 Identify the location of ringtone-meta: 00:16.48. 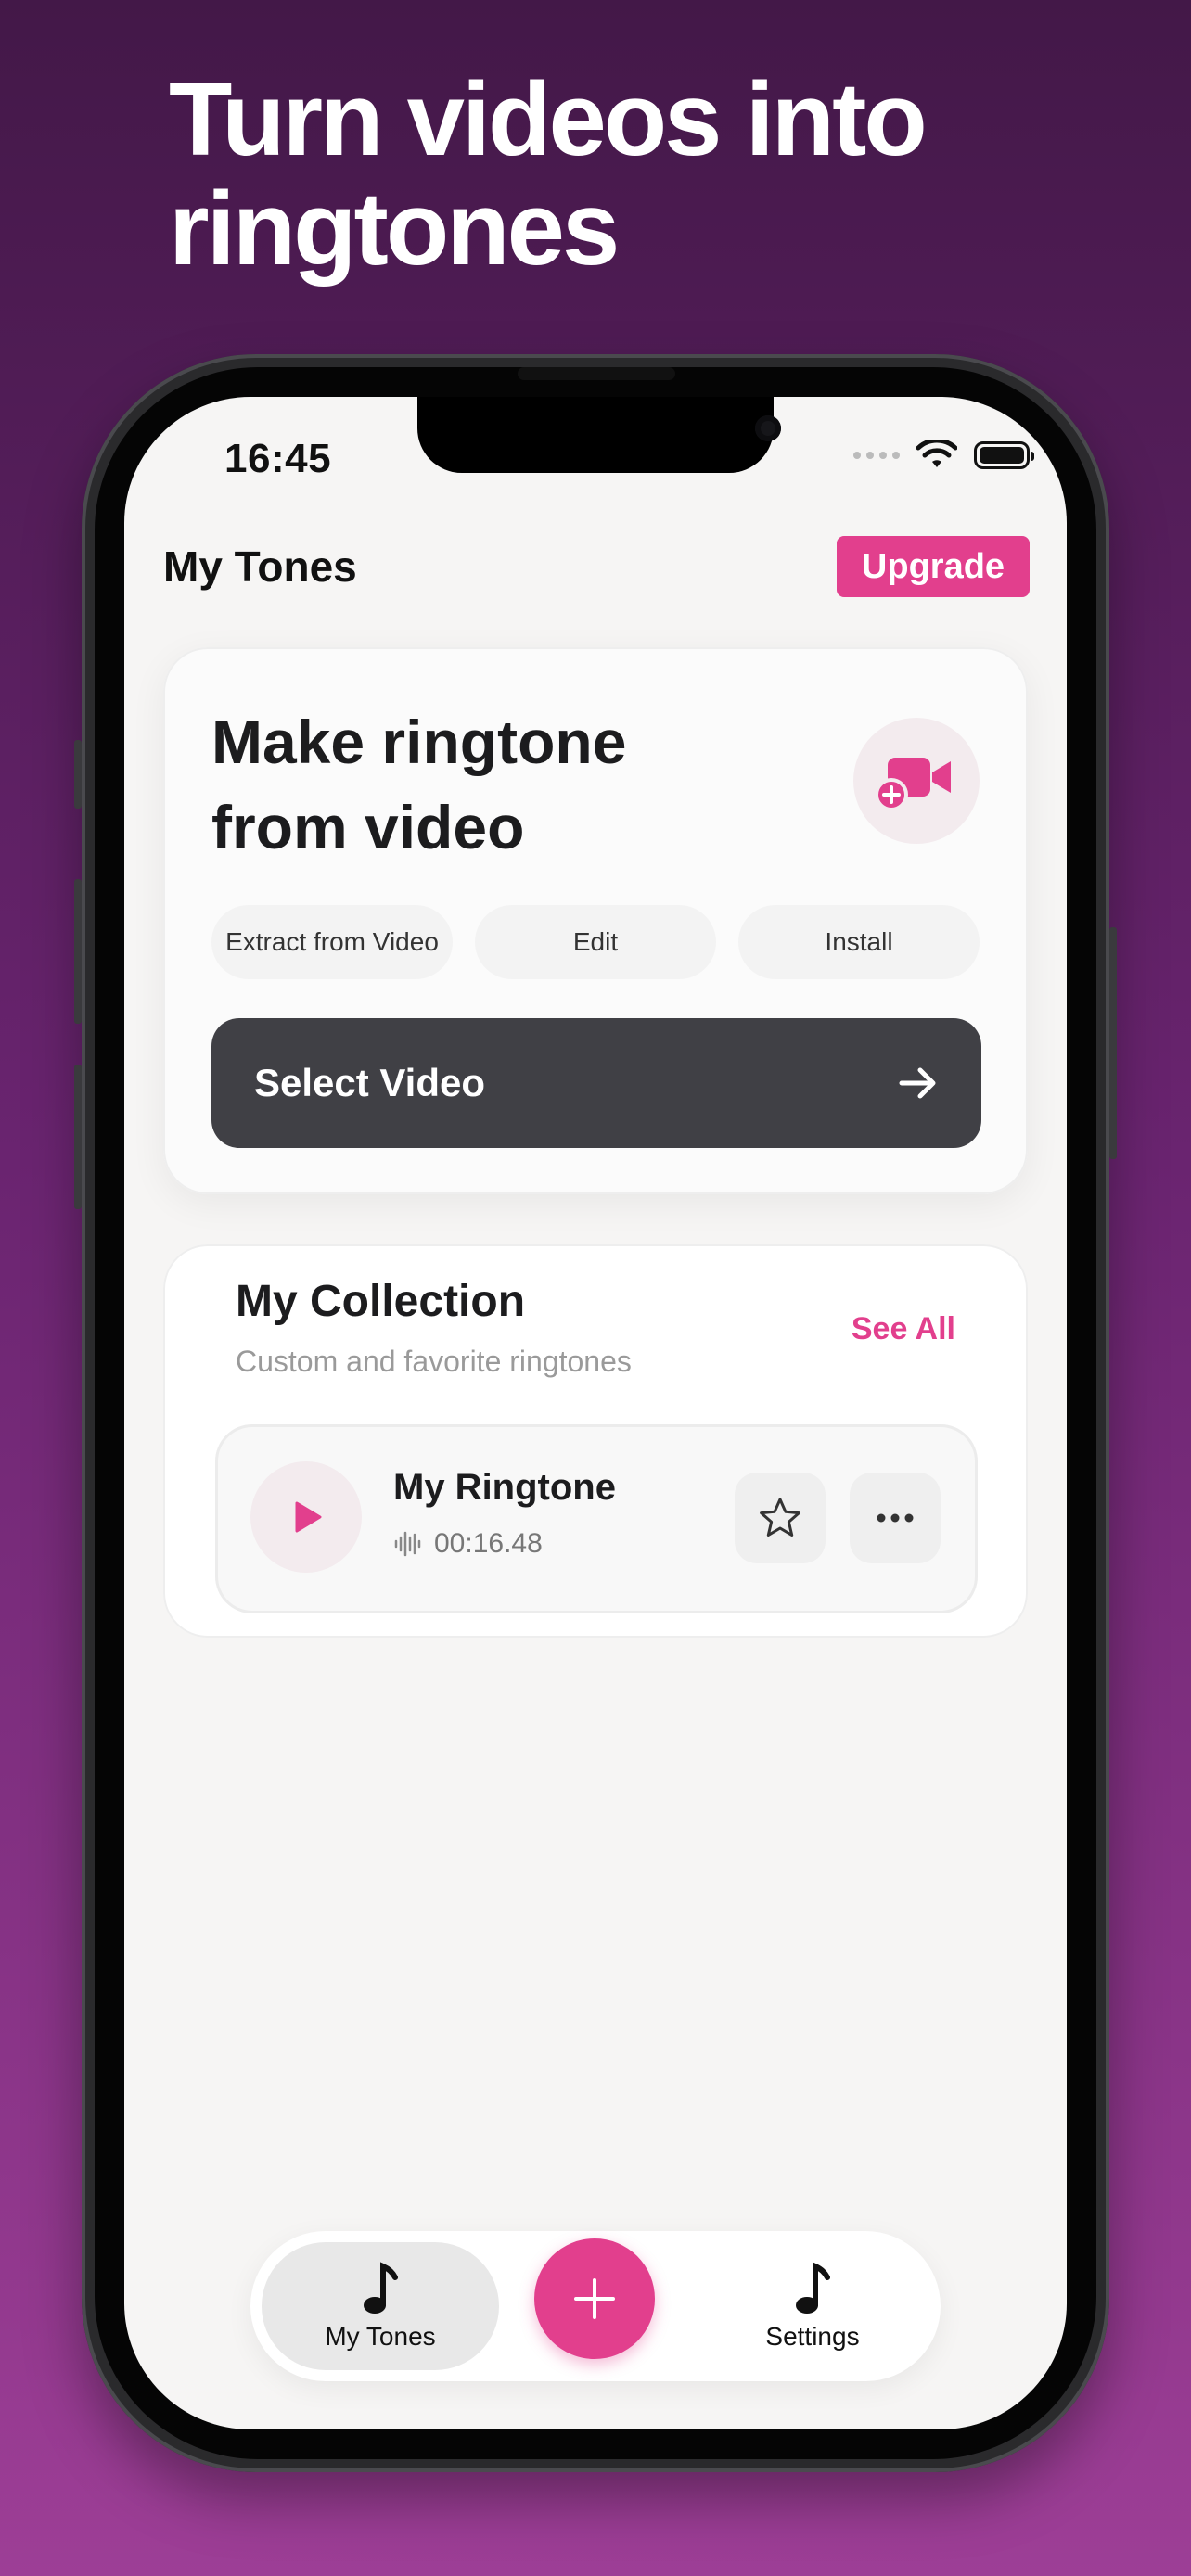
(468, 1544).